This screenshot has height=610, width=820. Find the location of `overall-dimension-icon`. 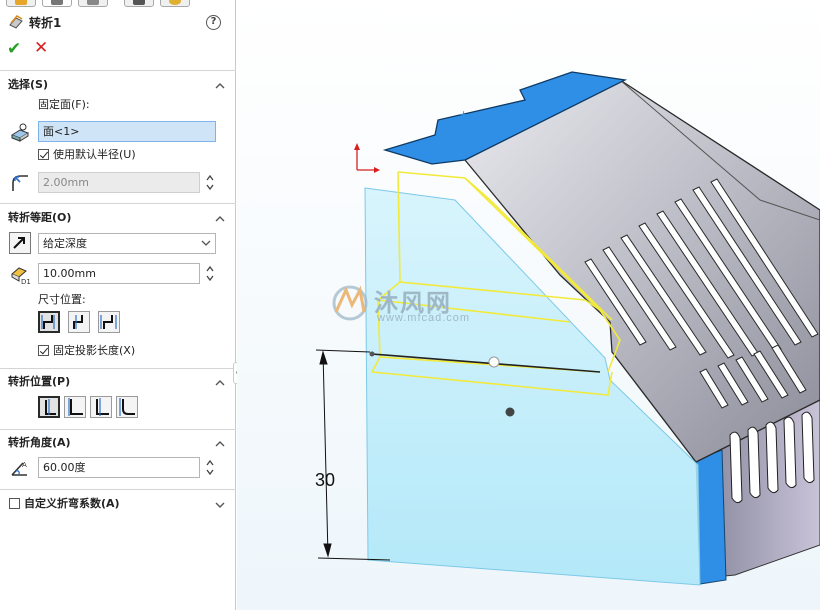

overall-dimension-icon is located at coordinates (108, 322).